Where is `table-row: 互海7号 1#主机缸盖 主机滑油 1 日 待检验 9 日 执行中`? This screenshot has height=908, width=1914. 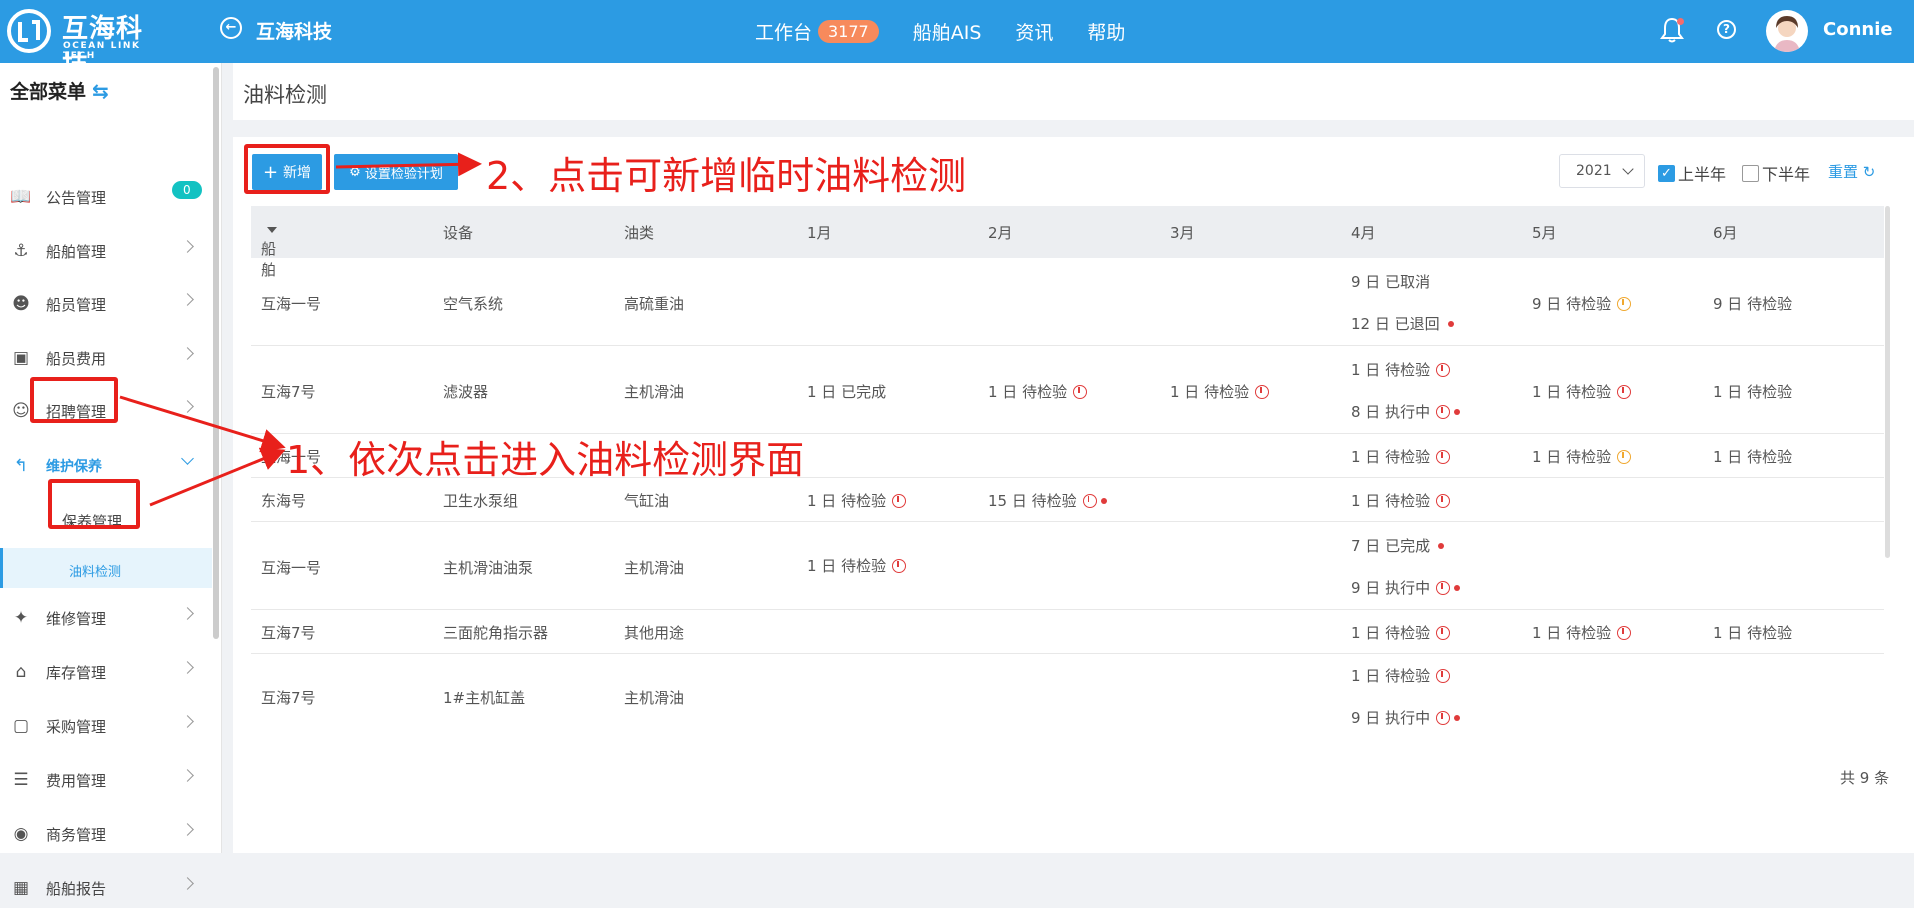
table-row: 互海7号 1#主机缸盖 主机滑油 1 日 待检验 9 日 执行中 is located at coordinates (1067, 698).